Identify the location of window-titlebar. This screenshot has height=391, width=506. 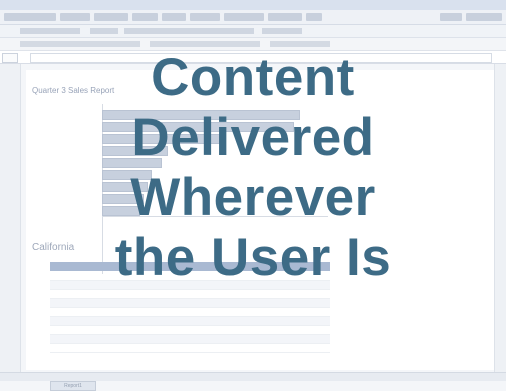
(253, 5).